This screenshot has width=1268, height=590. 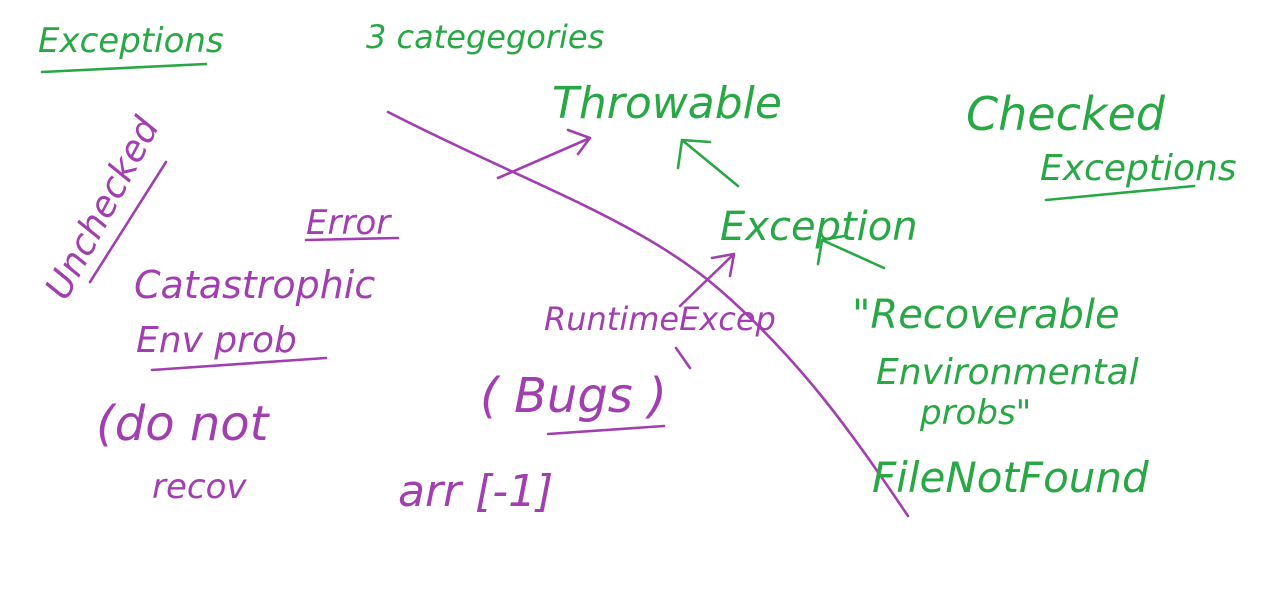 What do you see at coordinates (544, 154) in the screenshot?
I see `arrow-error-to-throwable` at bounding box center [544, 154].